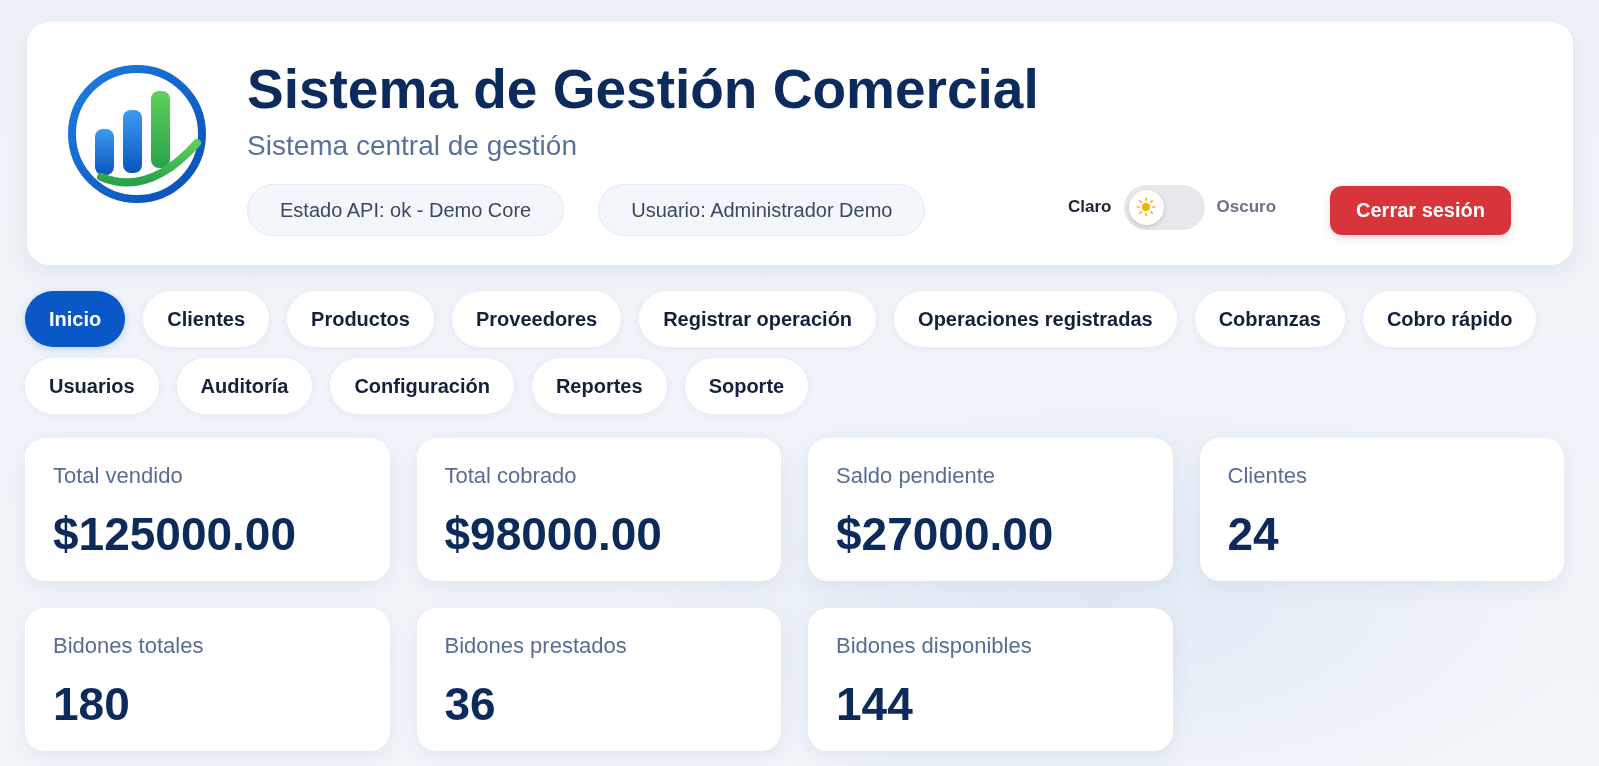 This screenshot has height=766, width=1599. Describe the element at coordinates (1035, 319) in the screenshot. I see `nav-tab: Operaciones registradas` at that location.